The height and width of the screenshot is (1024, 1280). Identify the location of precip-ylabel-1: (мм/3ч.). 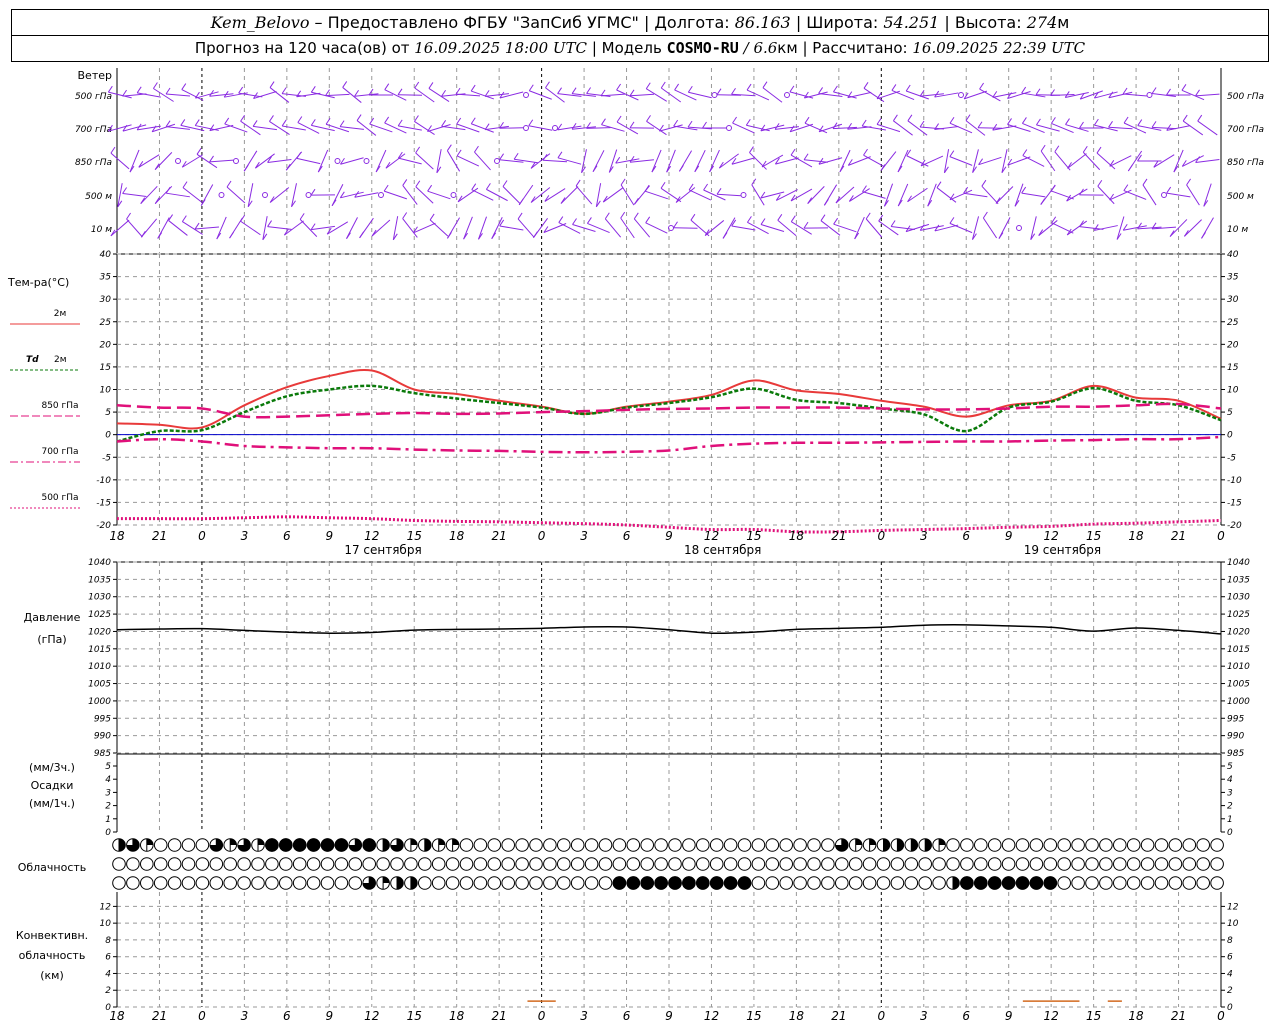
(52, 767).